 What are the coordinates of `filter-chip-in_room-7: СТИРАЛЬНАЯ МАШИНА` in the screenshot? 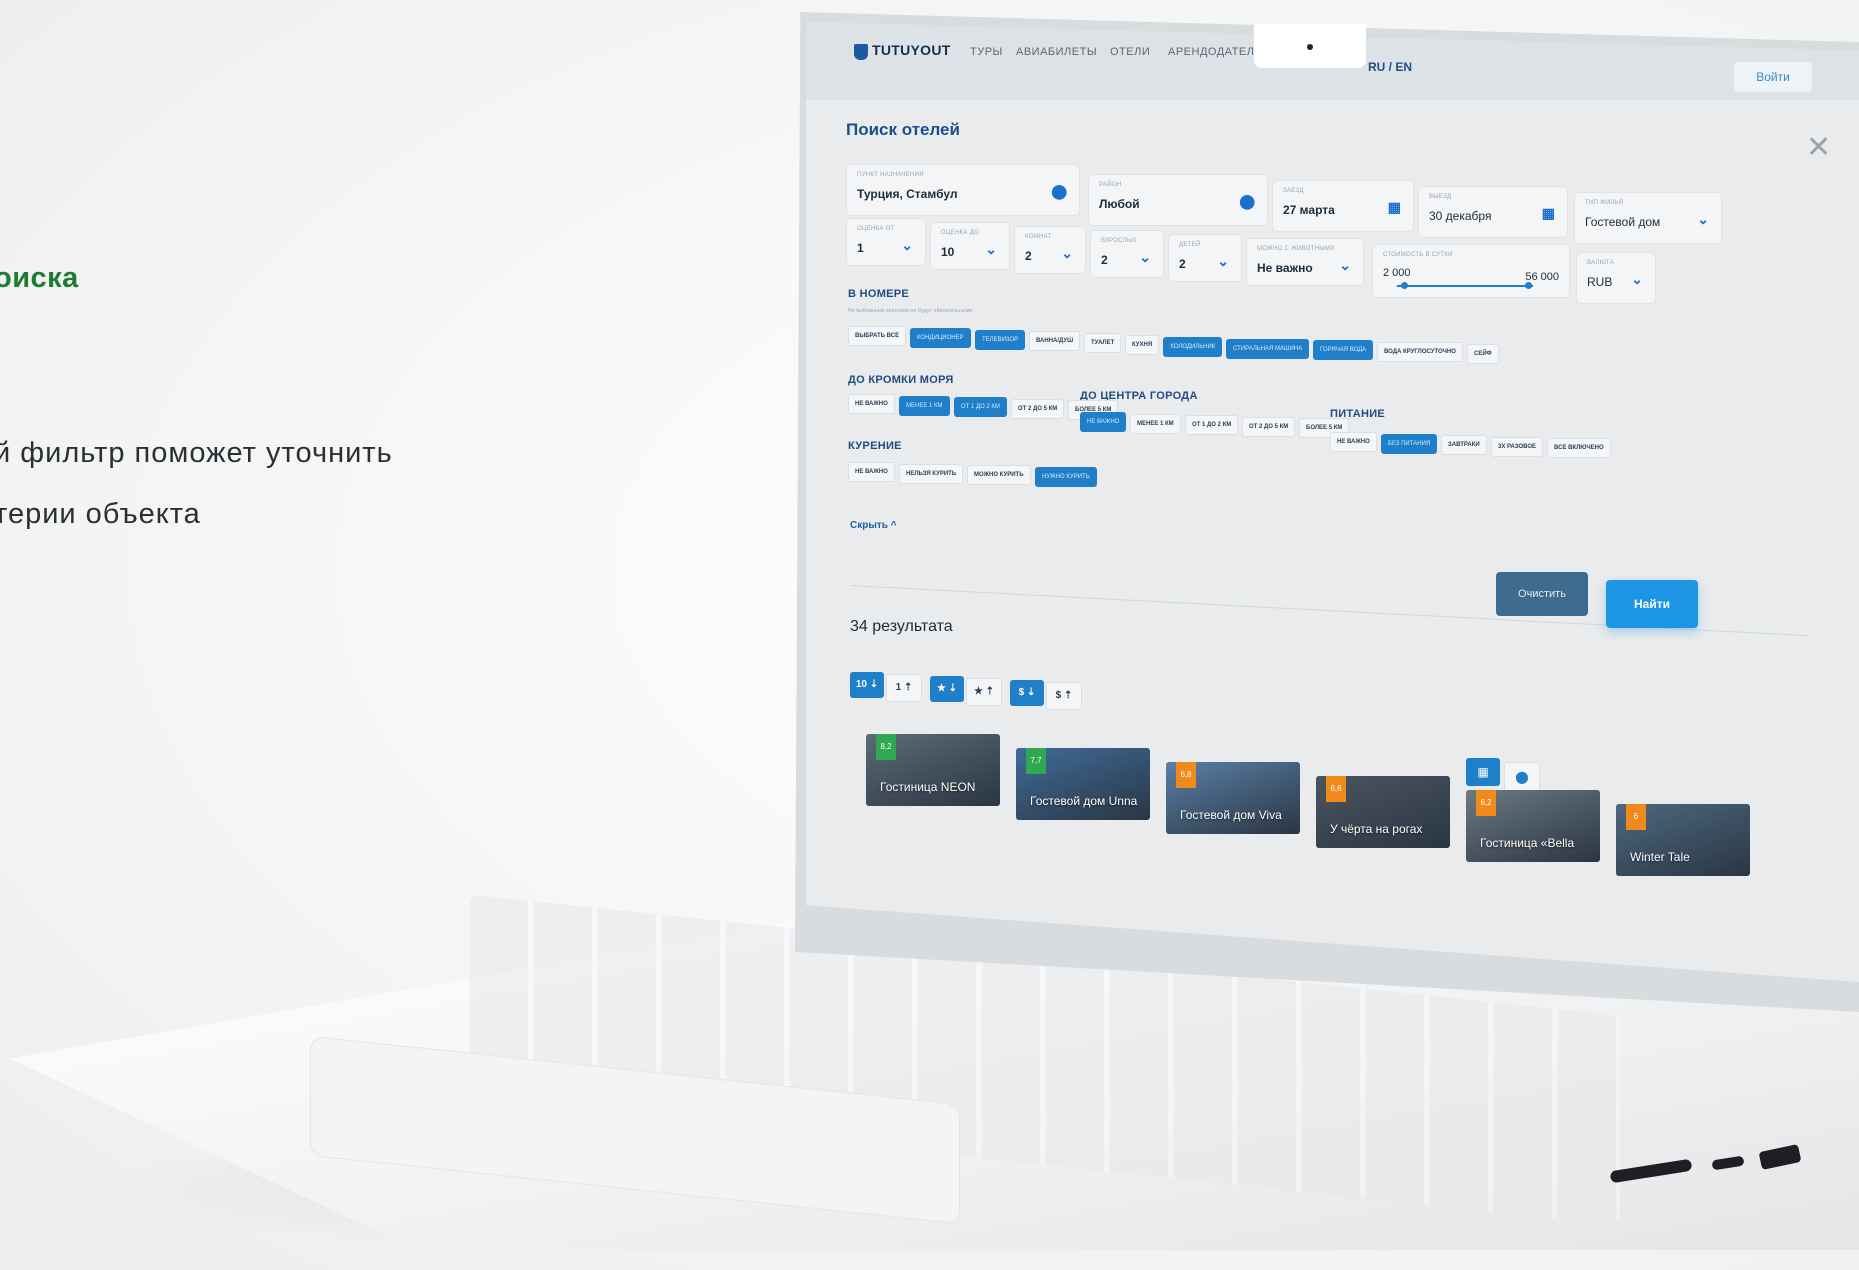 It's located at (1268, 348).